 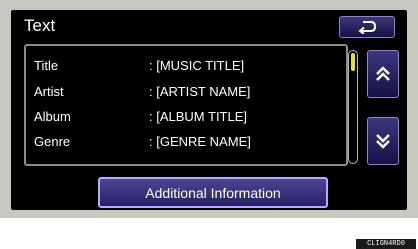 What do you see at coordinates (49, 91) in the screenshot?
I see `row-label: Artist` at bounding box center [49, 91].